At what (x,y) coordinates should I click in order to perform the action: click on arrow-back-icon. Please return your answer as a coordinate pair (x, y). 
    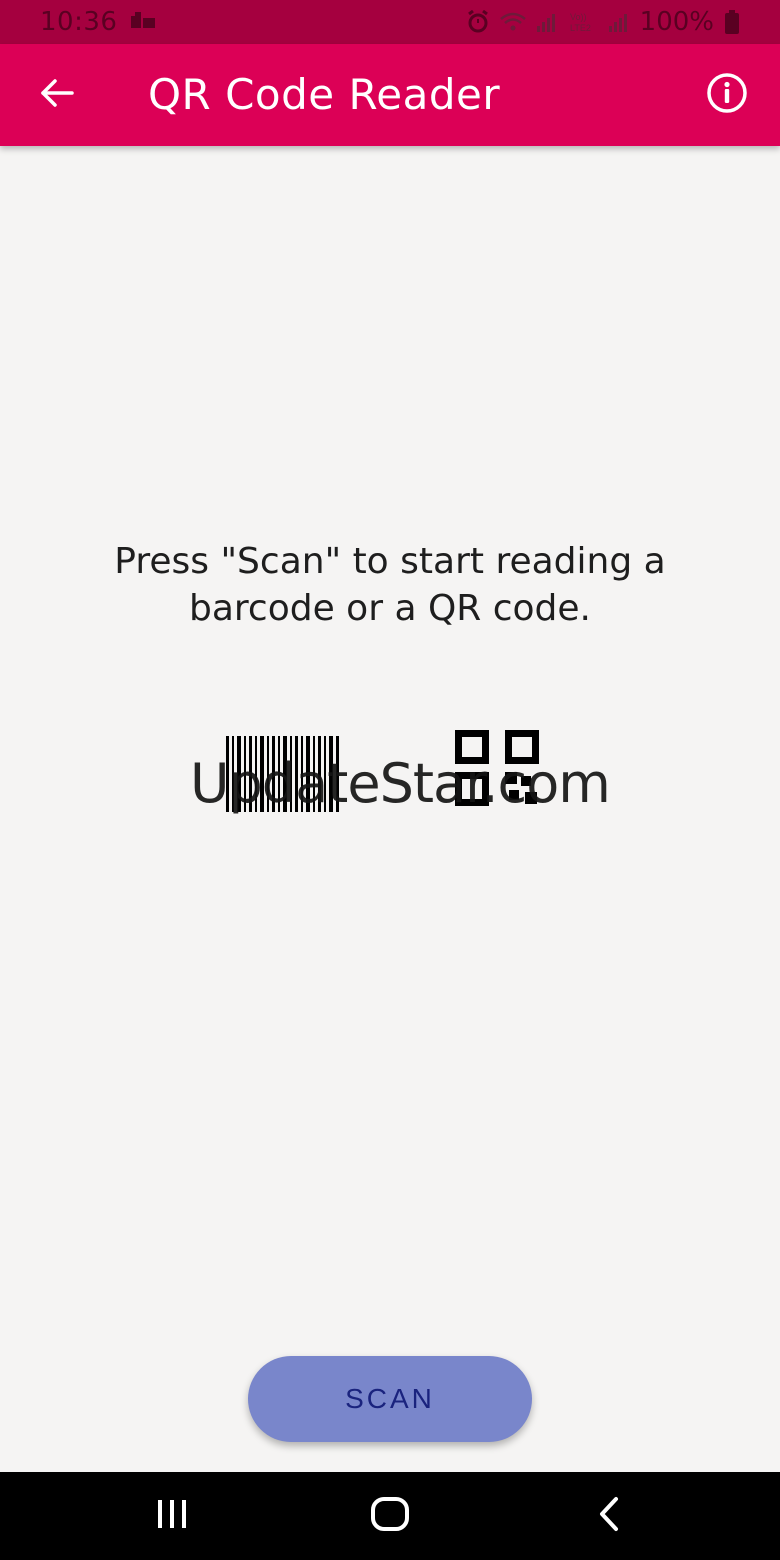
    Looking at the image, I should click on (57, 95).